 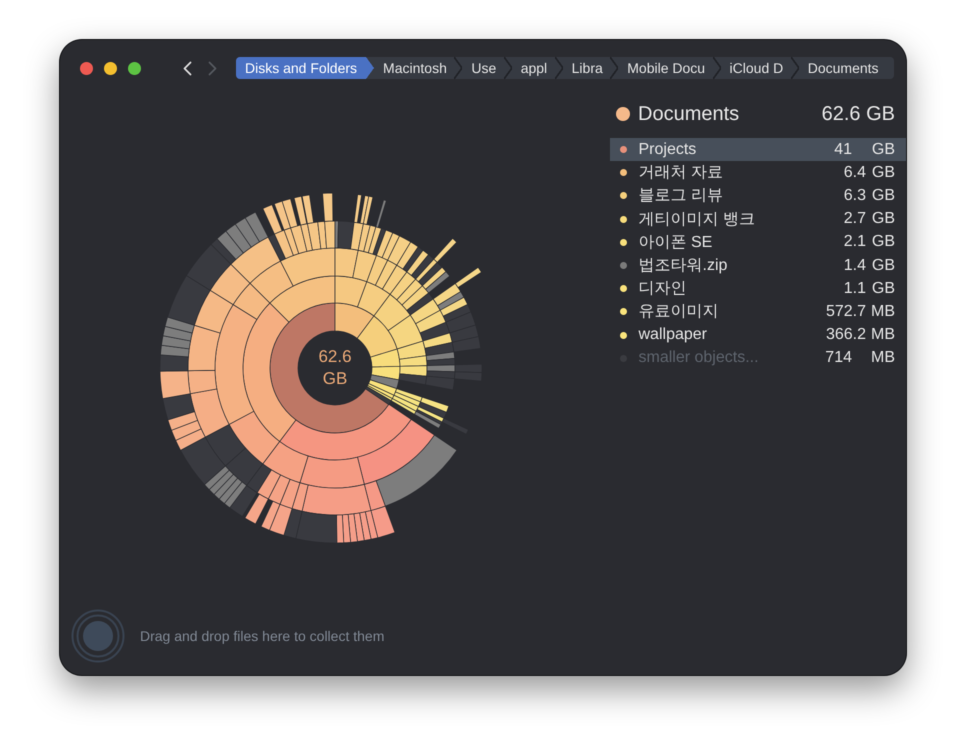 What do you see at coordinates (697, 220) in the screenshot?
I see `item-name: 게티이미지 뱅크` at bounding box center [697, 220].